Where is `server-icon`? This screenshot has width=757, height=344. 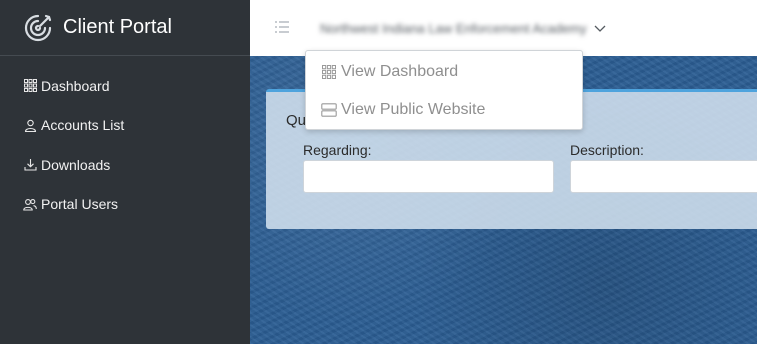 server-icon is located at coordinates (329, 110).